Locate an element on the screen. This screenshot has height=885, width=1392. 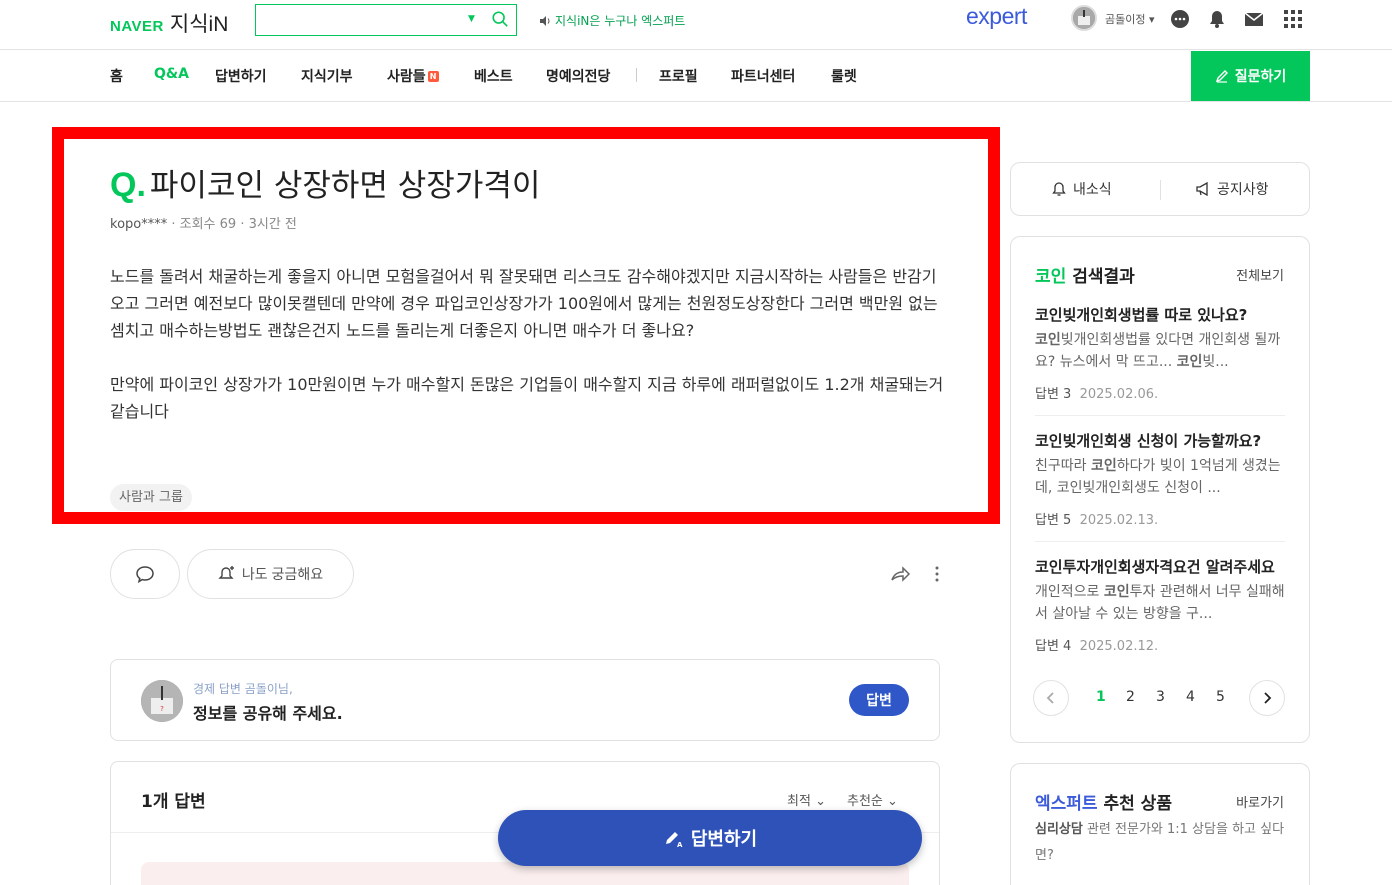
ask-question-label: 질문하기 is located at coordinates (1260, 76).